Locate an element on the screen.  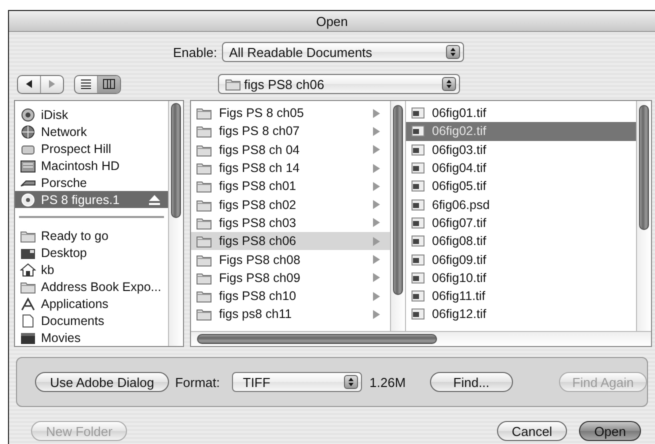
file-item: 06fig08.tif is located at coordinates (521, 241).